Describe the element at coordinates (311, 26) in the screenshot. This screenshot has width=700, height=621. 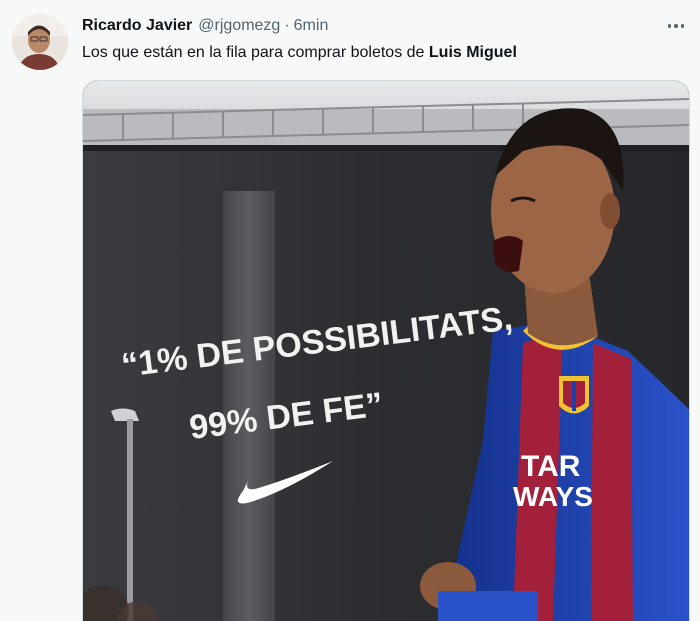
I see `timestamp: 6min` at that location.